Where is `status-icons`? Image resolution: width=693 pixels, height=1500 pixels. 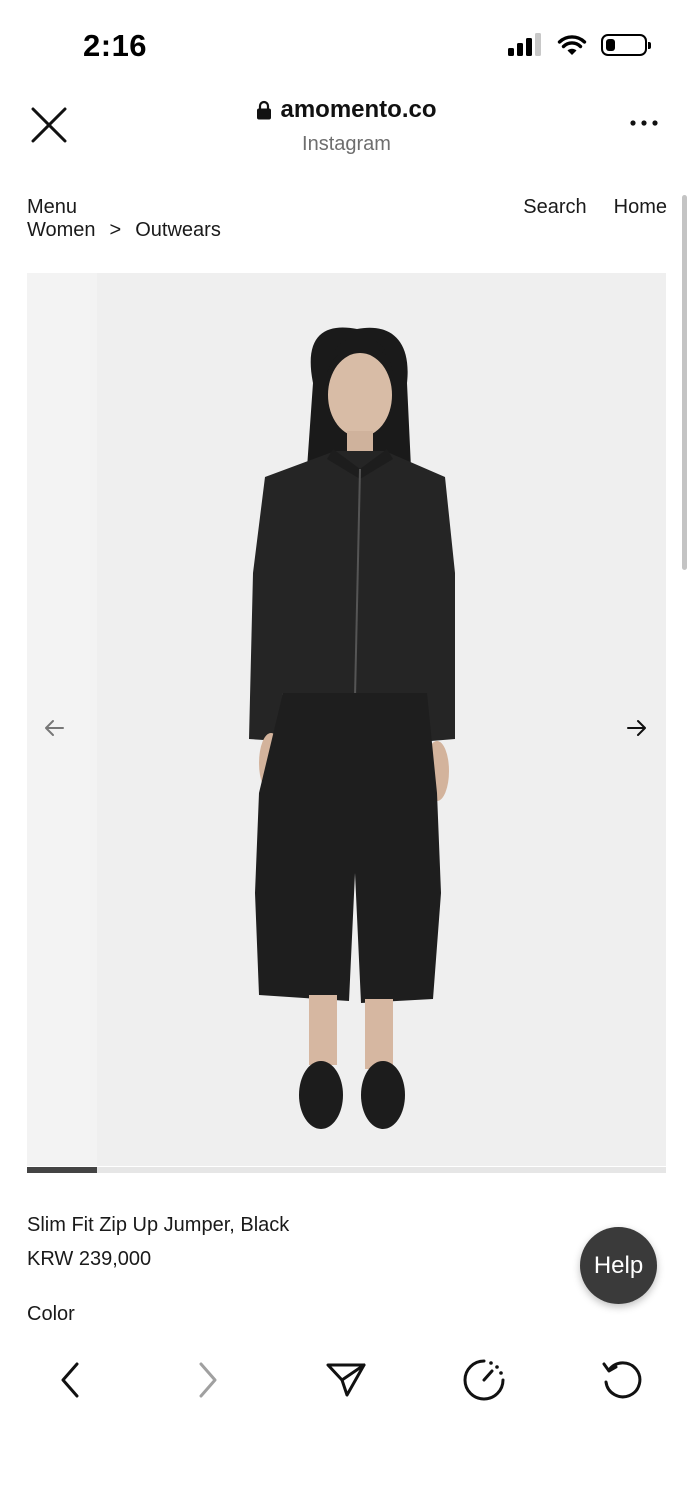 status-icons is located at coordinates (579, 45).